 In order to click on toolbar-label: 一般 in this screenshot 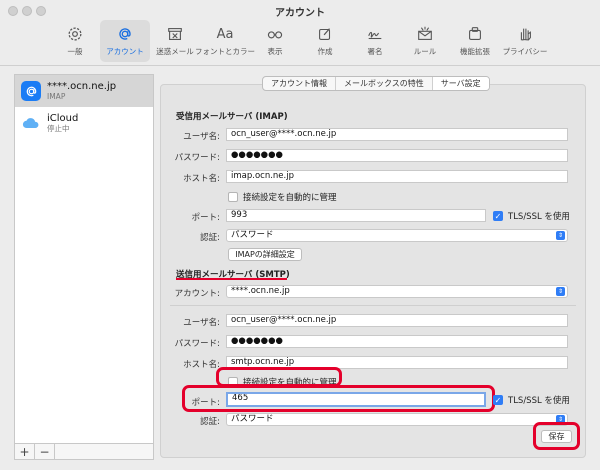, I will do `click(75, 51)`.